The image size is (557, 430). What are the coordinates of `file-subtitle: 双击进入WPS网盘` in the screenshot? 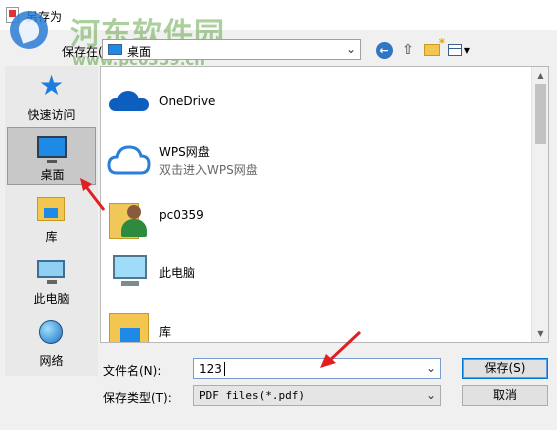 It's located at (208, 170).